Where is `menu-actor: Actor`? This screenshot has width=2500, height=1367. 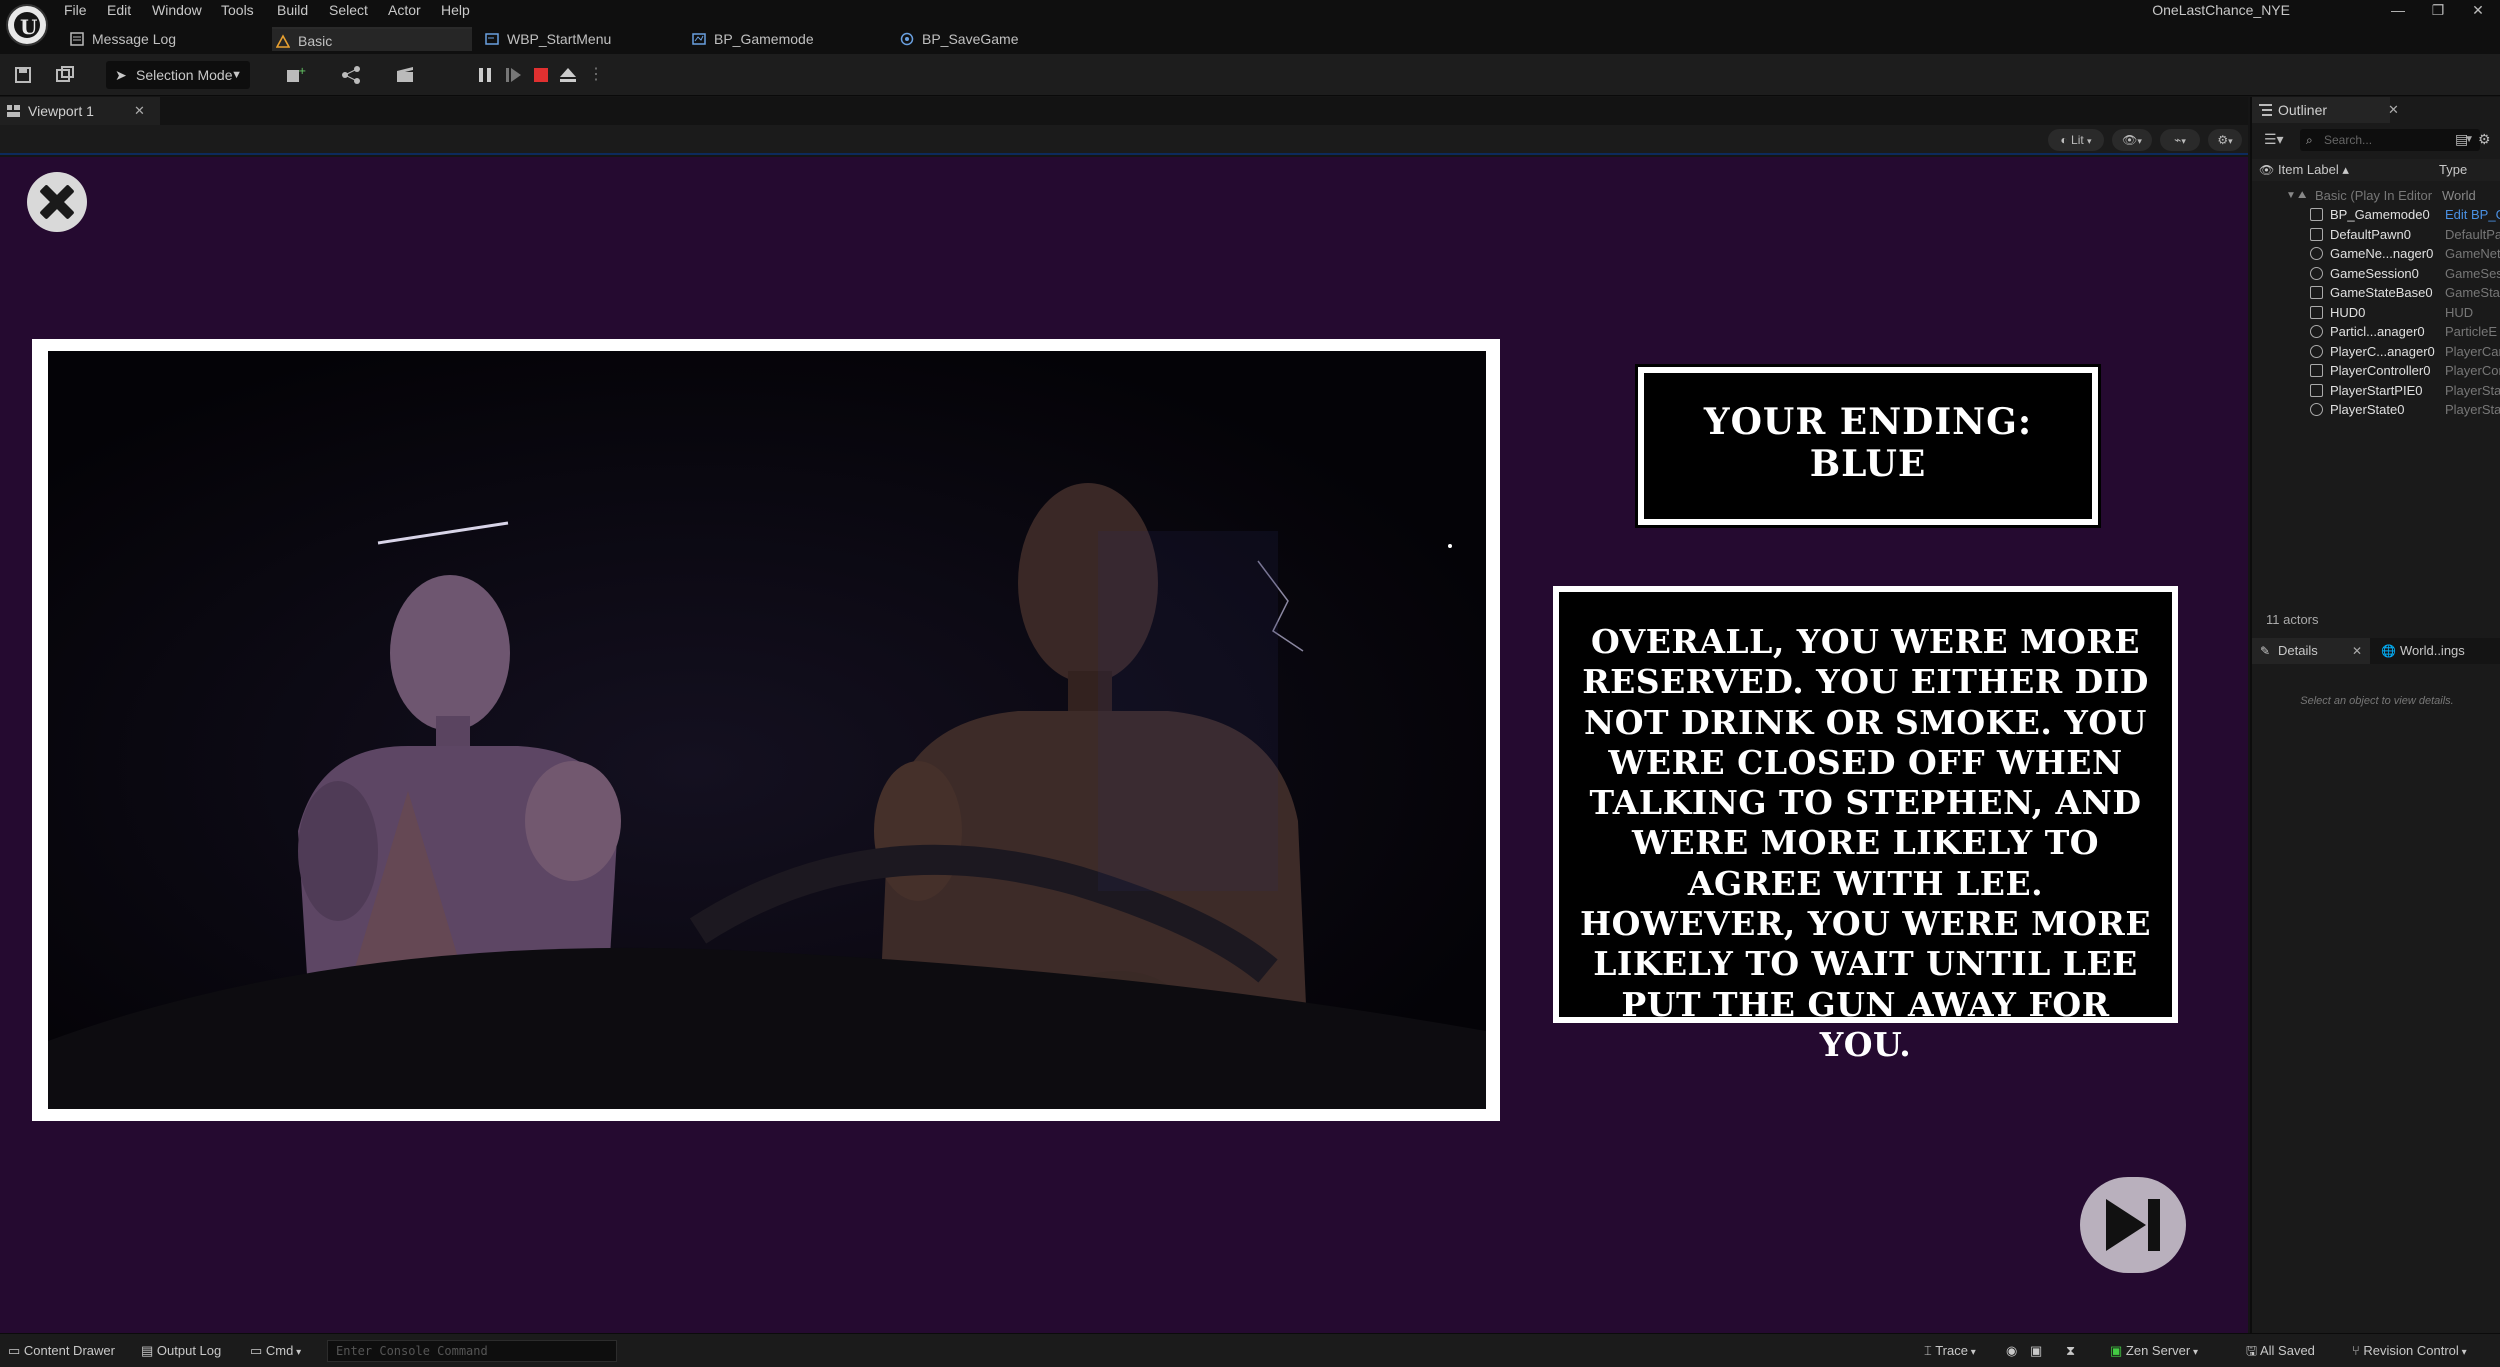
menu-actor: Actor is located at coordinates (404, 10).